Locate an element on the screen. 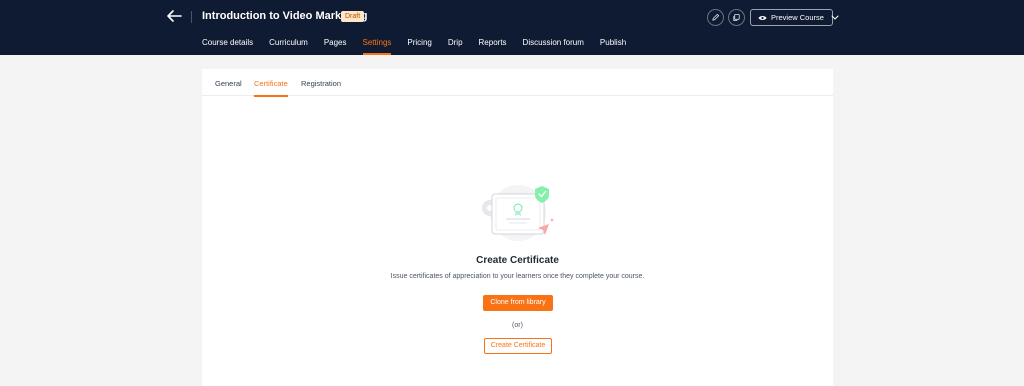 Image resolution: width=1024 pixels, height=386 pixels. eye-icon is located at coordinates (762, 18).